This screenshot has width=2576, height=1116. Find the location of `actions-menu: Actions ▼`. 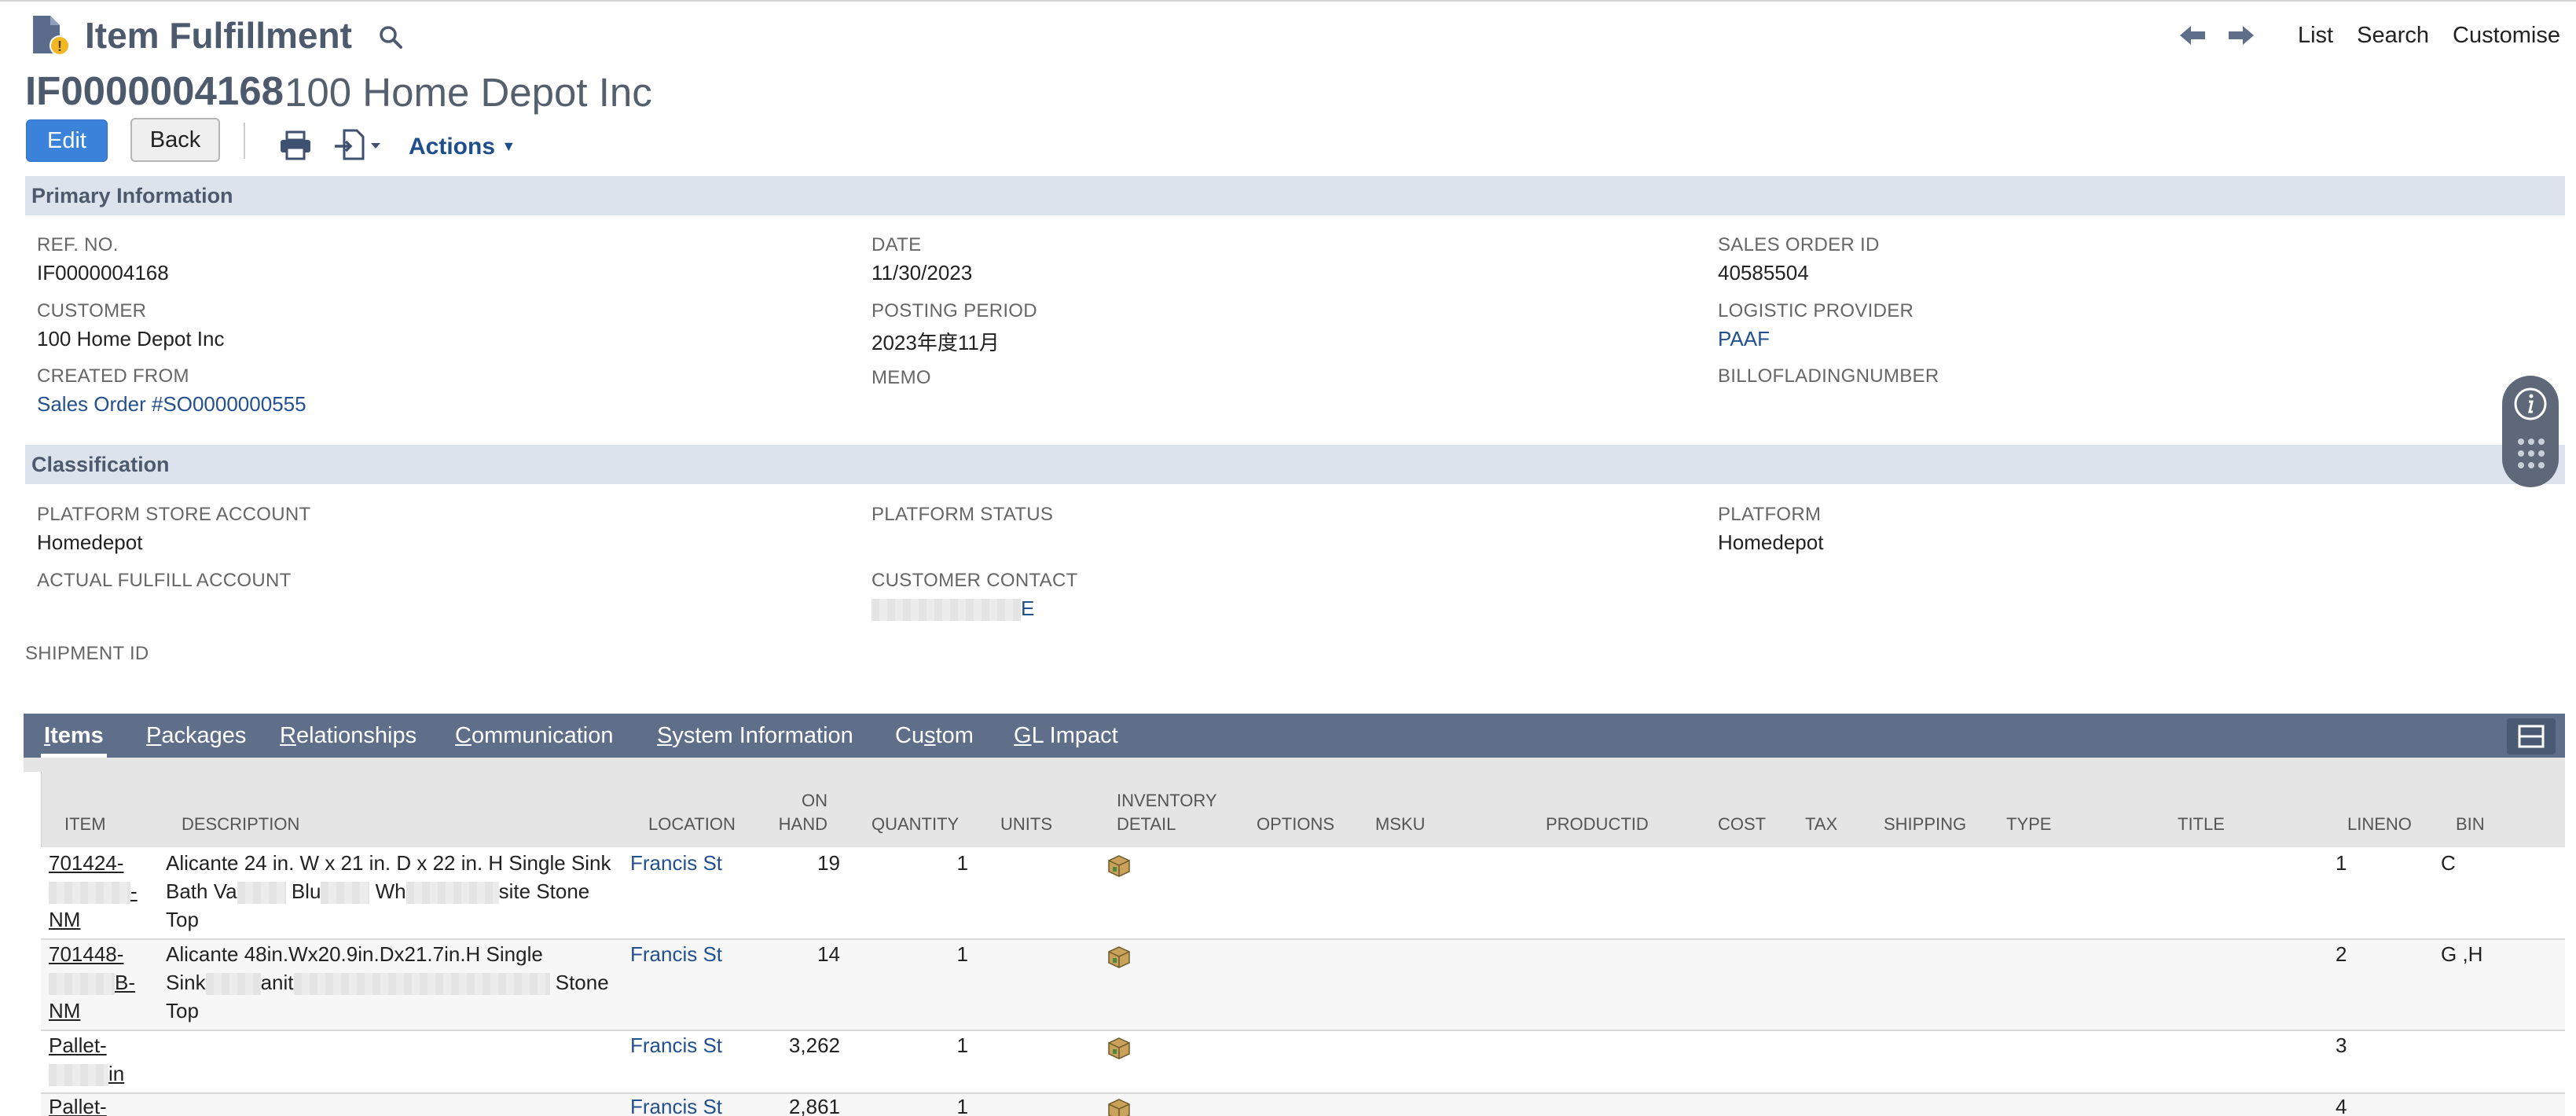

actions-menu: Actions ▼ is located at coordinates (463, 147).